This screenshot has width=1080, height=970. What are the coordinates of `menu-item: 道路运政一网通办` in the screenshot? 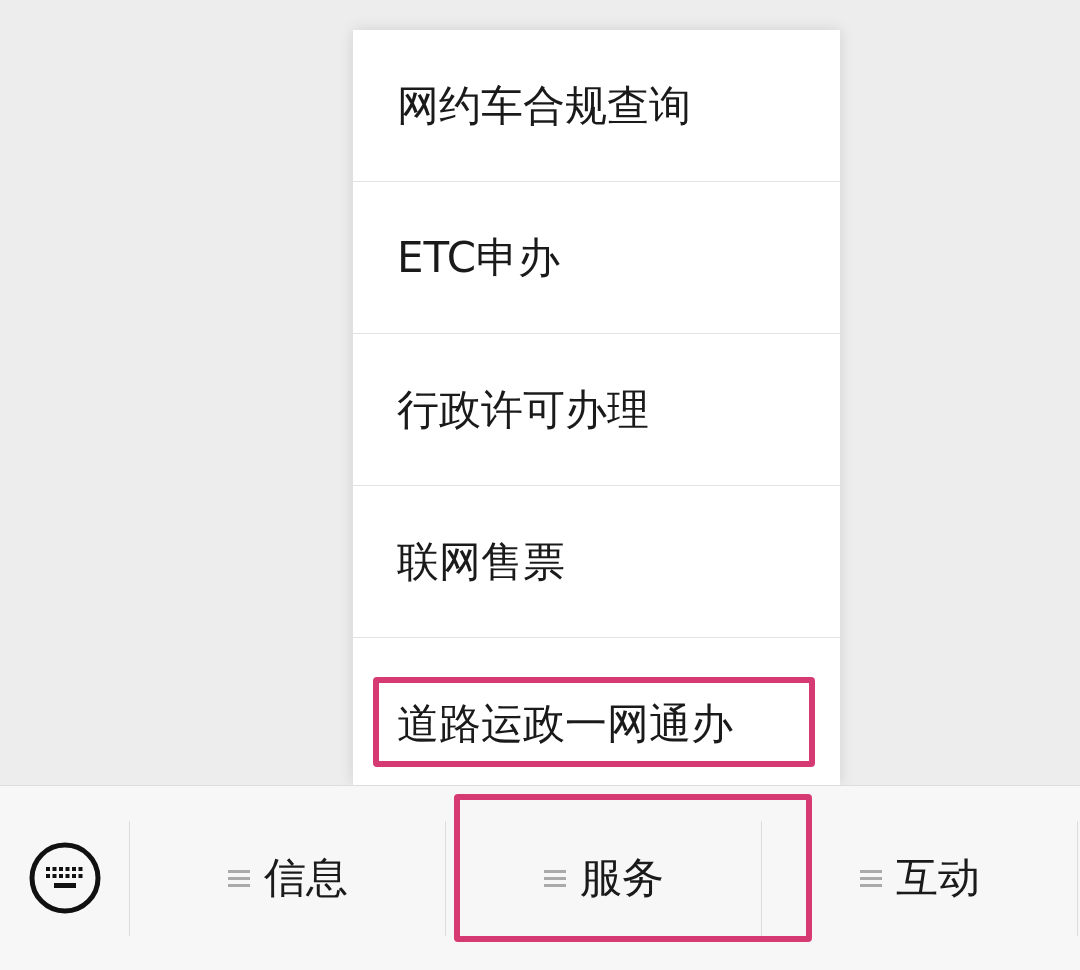 It's located at (596, 711).